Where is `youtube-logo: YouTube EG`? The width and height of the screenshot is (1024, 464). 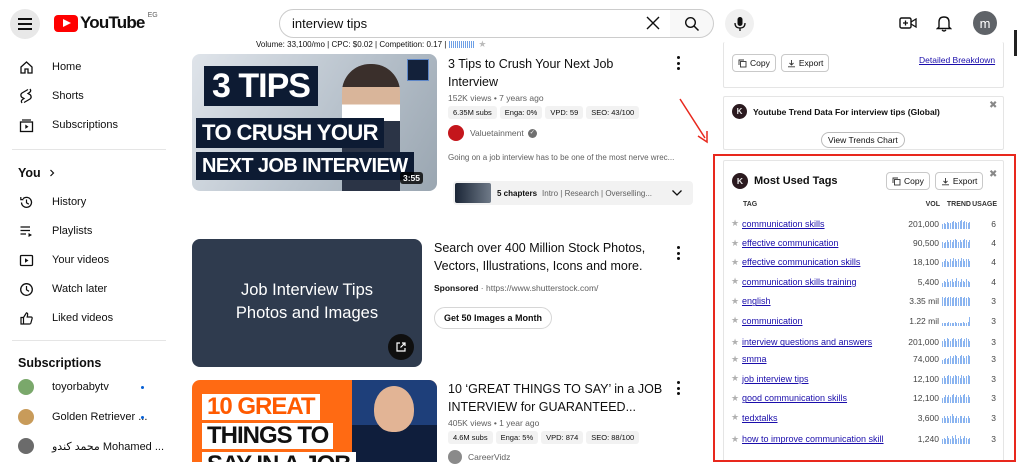 youtube-logo: YouTube EG is located at coordinates (106, 22).